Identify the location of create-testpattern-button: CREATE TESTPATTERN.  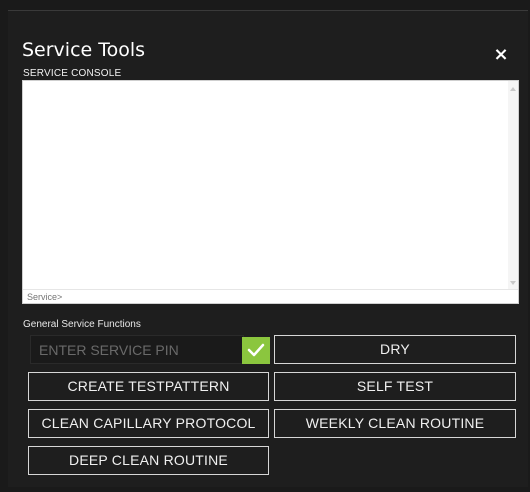
(148, 386).